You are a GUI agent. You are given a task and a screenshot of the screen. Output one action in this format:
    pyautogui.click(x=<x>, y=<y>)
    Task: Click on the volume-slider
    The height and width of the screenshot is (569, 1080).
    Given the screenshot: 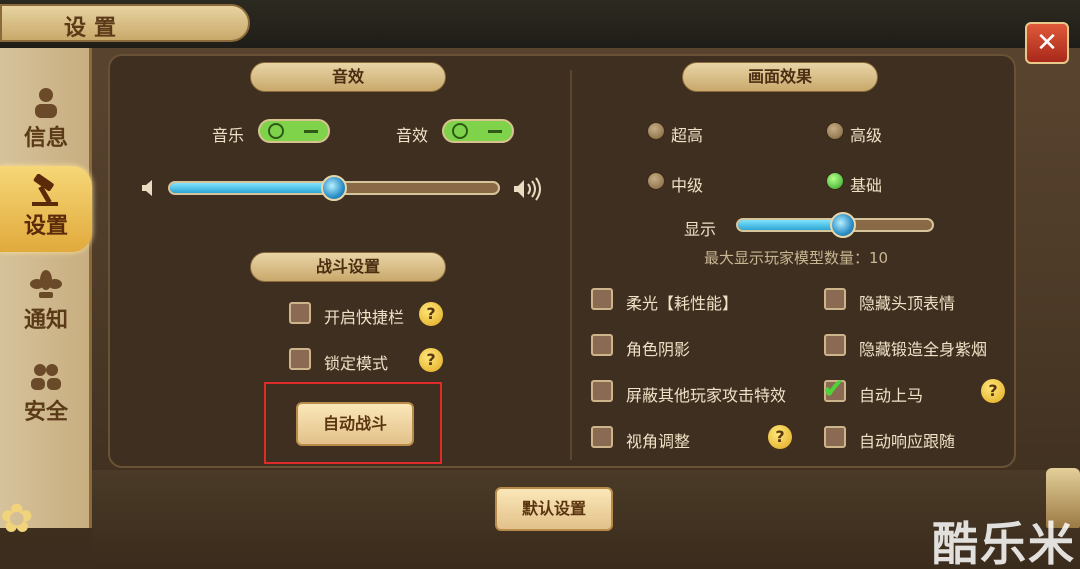 What is the action you would take?
    pyautogui.click(x=334, y=188)
    